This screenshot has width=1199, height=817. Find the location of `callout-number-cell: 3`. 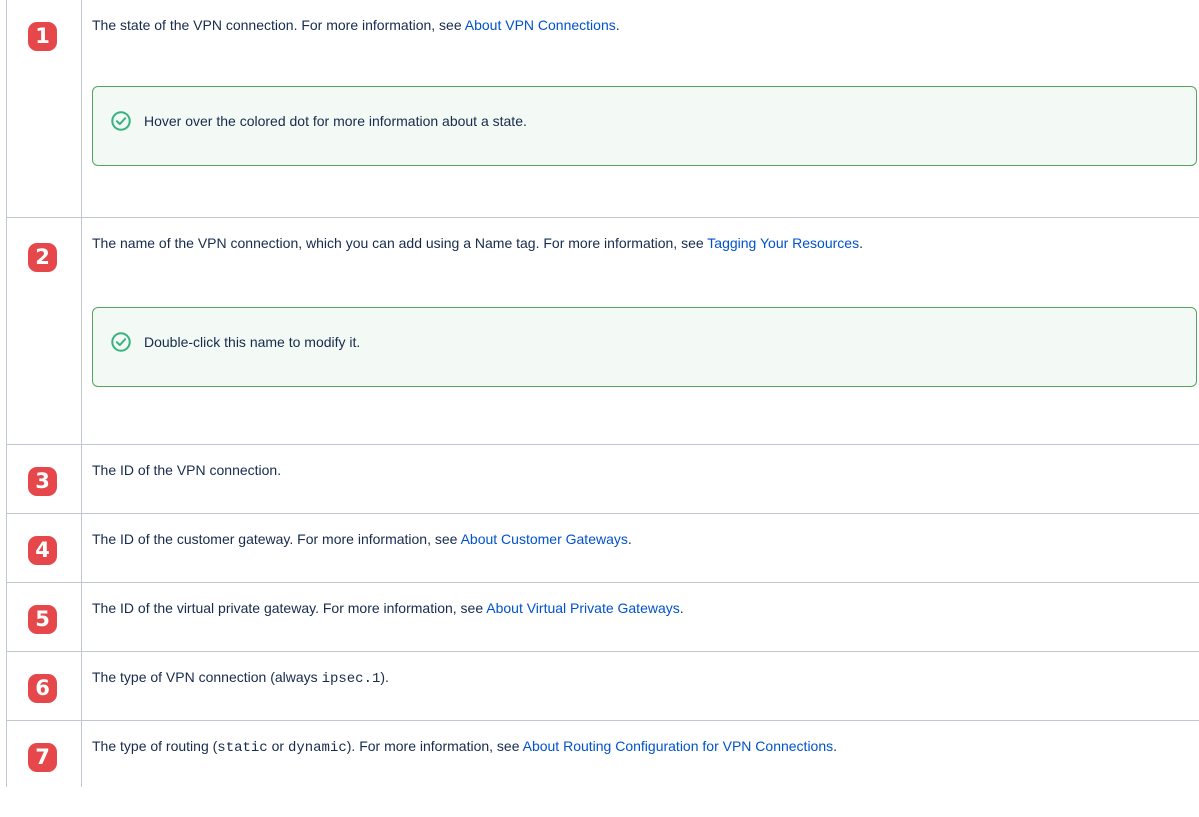

callout-number-cell: 3 is located at coordinates (44, 479).